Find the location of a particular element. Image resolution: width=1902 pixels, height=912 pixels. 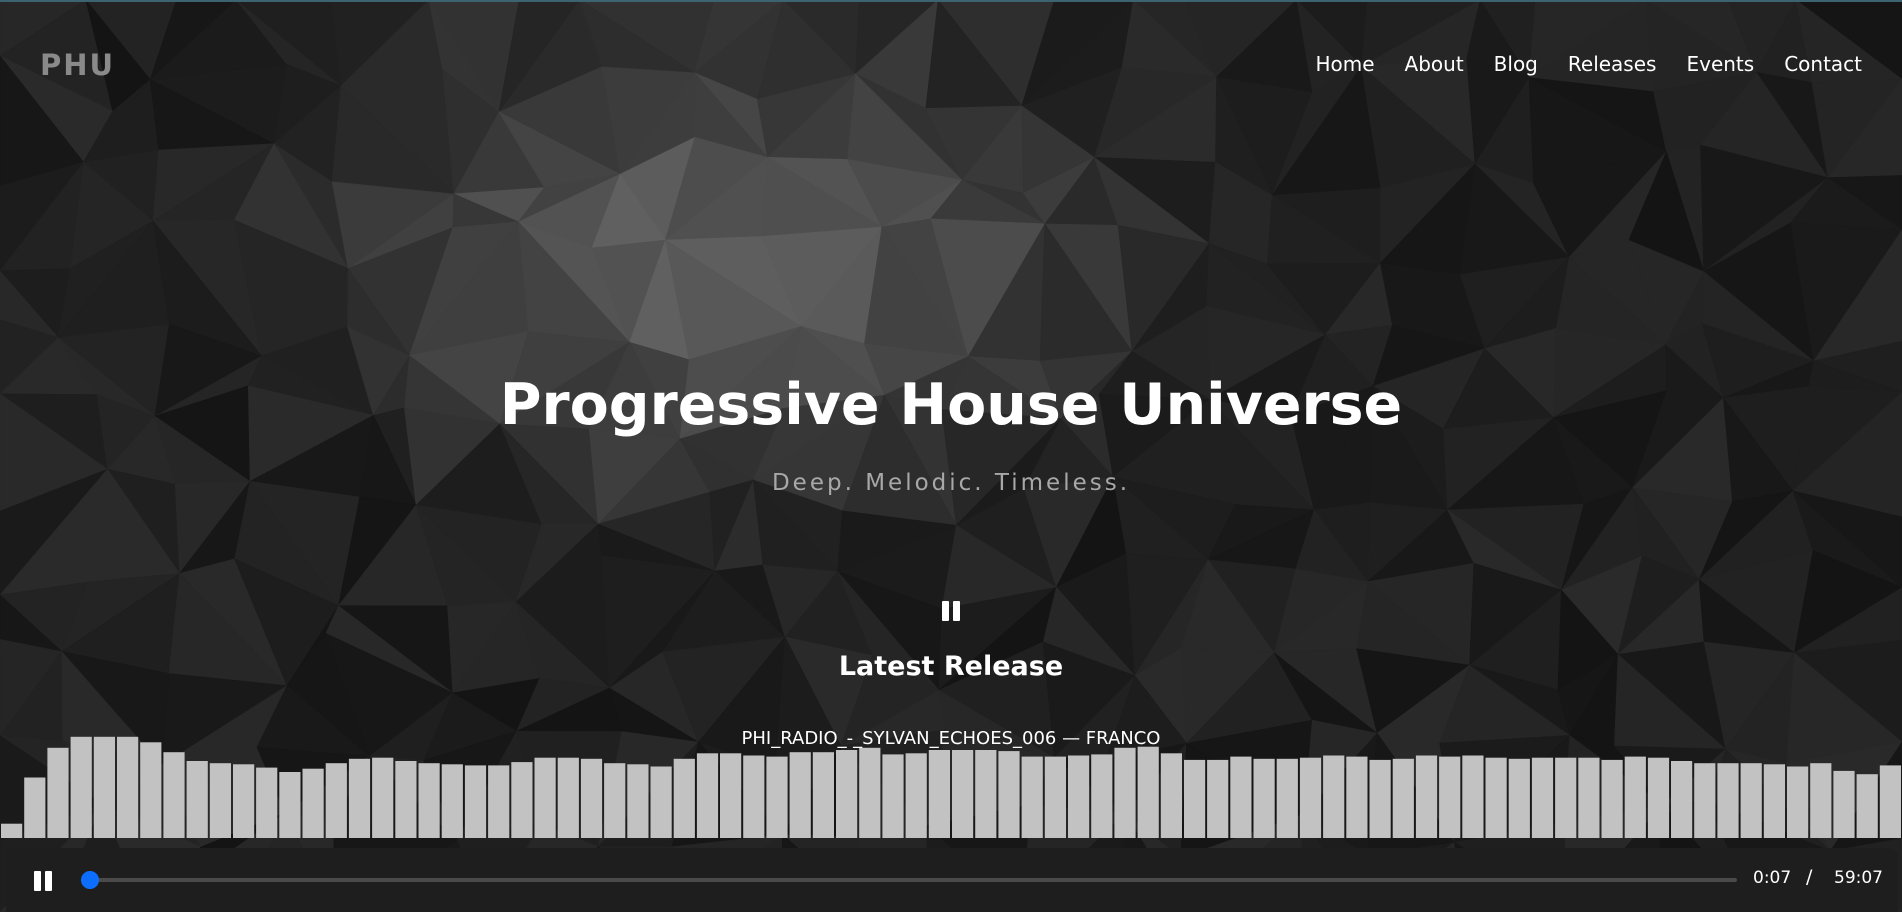

hero-subtitle: Deep. Melodic. Timeless. is located at coordinates (951, 483).